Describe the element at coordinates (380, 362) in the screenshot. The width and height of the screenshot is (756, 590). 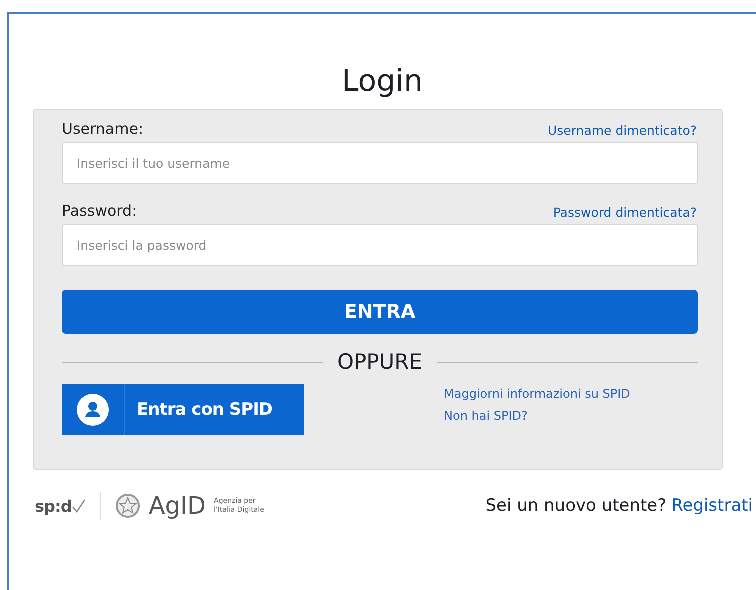
I see `separator-text: OPPURE` at that location.